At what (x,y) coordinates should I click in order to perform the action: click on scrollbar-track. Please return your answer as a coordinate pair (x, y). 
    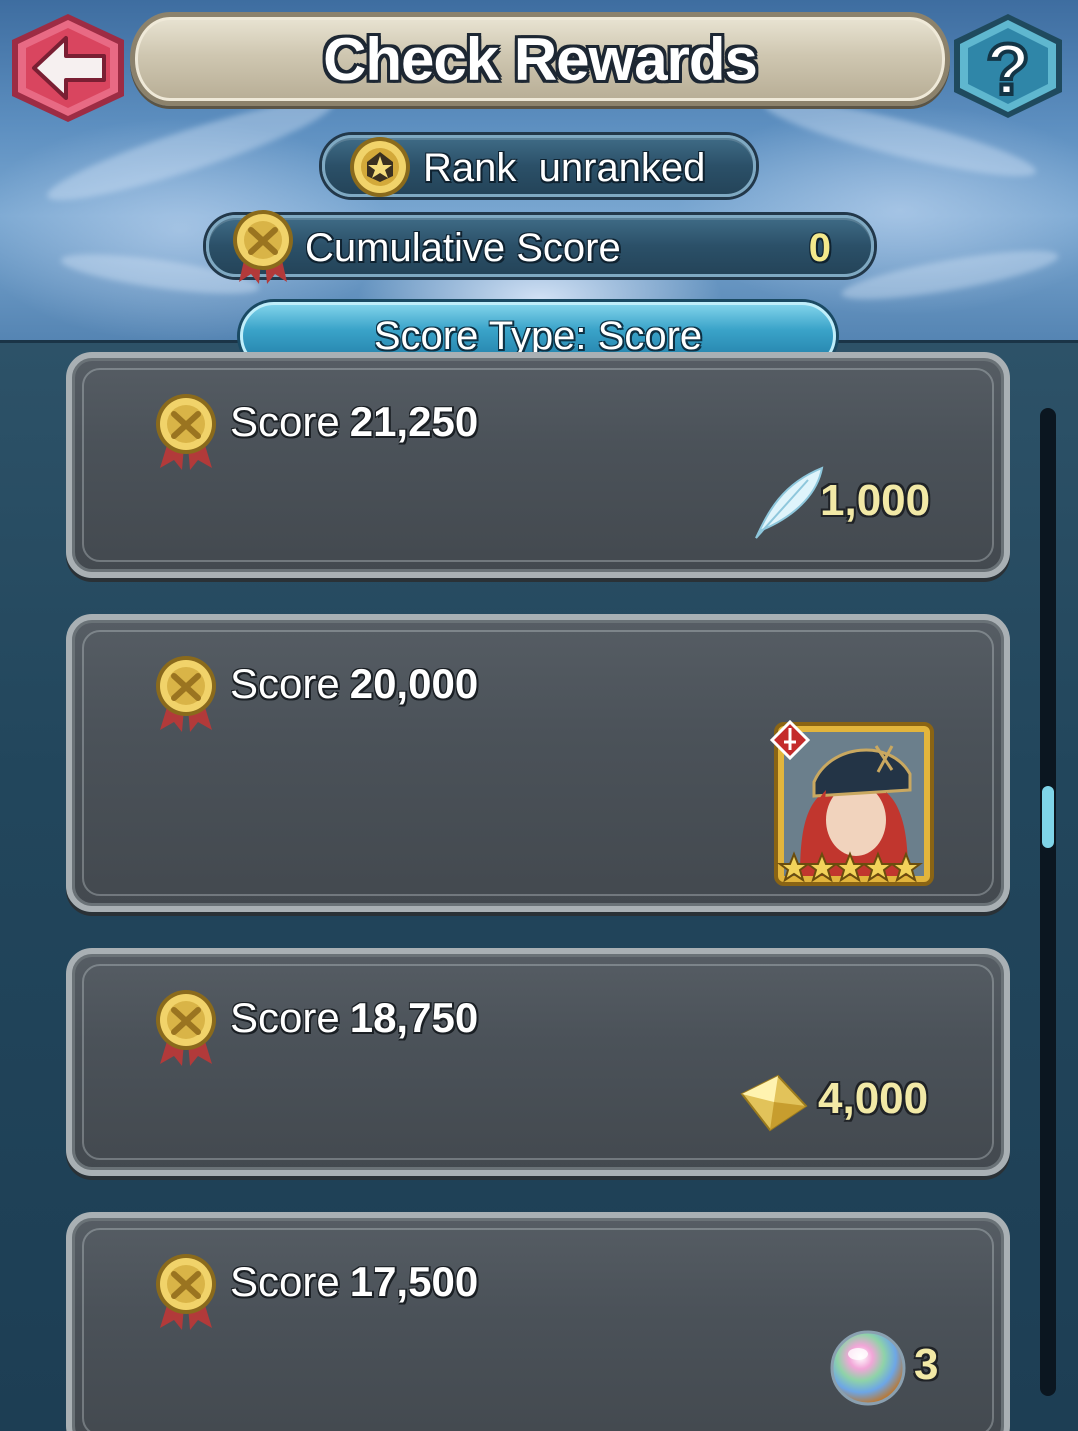
    Looking at the image, I should click on (1048, 902).